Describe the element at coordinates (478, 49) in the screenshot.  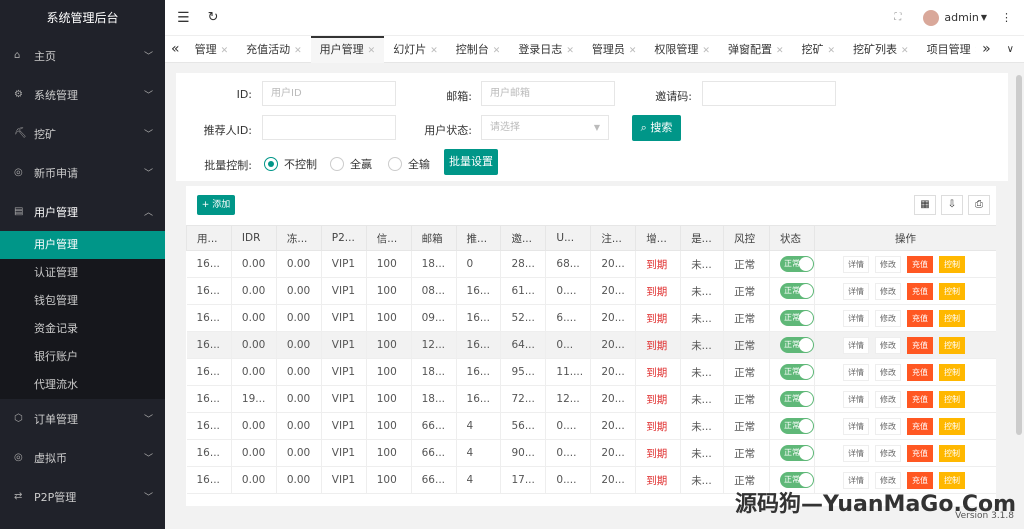
I see `tab: 控制台 ✕` at that location.